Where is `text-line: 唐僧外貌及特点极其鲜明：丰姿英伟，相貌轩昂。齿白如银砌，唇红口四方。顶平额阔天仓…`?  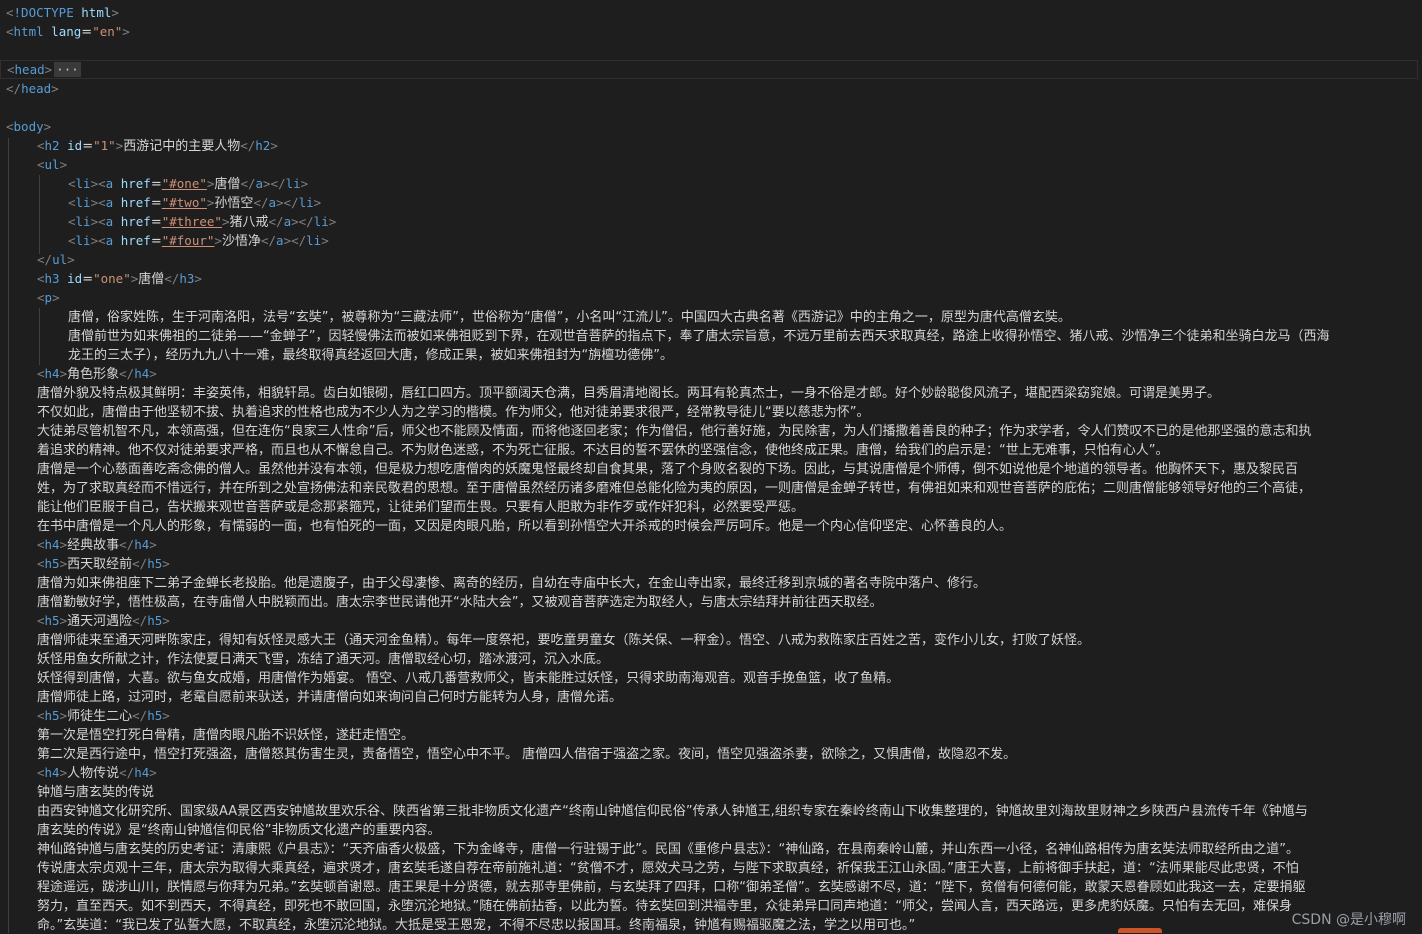
text-line: 唐僧外貌及特点极其鲜明：丰姿英伟，相貌轩昂。齿白如银砌，唇红口四方。顶平额阔天仓… is located at coordinates (727, 392).